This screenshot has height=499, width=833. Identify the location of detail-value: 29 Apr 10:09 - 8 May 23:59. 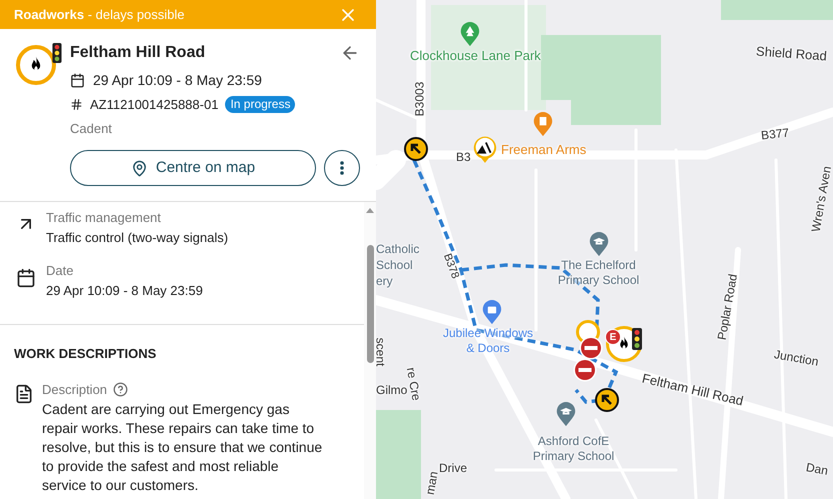
(124, 291).